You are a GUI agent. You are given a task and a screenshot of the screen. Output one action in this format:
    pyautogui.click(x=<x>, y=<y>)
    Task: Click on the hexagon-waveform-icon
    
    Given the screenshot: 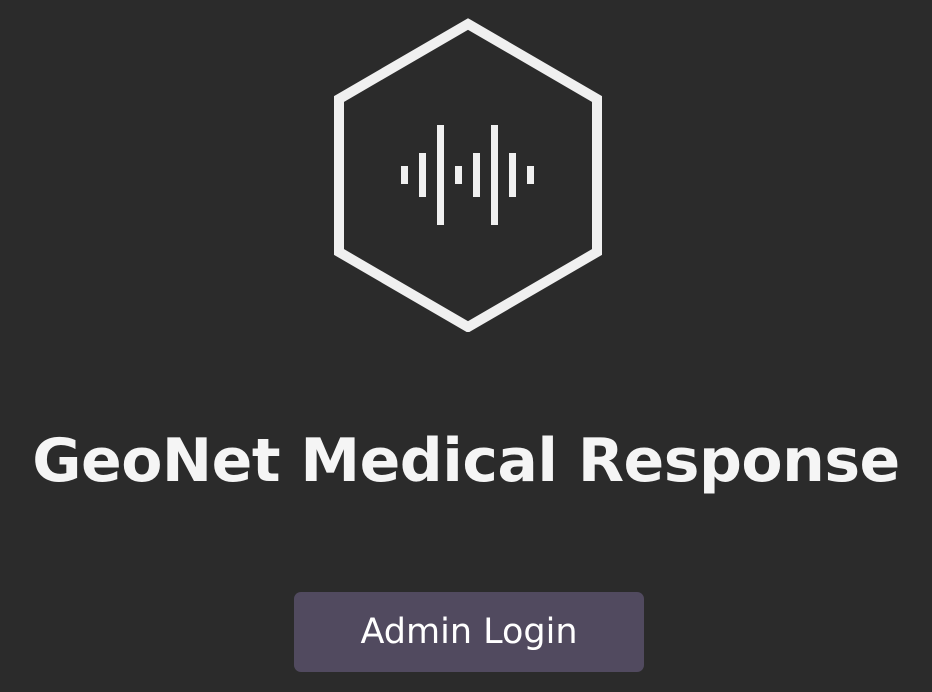 What is the action you would take?
    pyautogui.click(x=468, y=175)
    